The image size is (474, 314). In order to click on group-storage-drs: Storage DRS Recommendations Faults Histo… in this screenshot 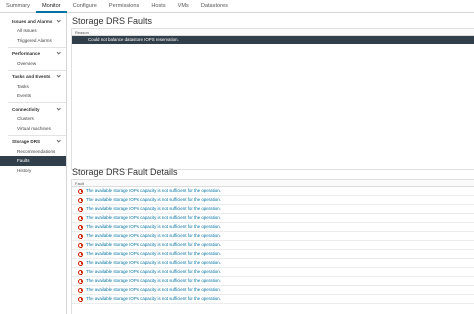, I will do `click(33, 156)`.